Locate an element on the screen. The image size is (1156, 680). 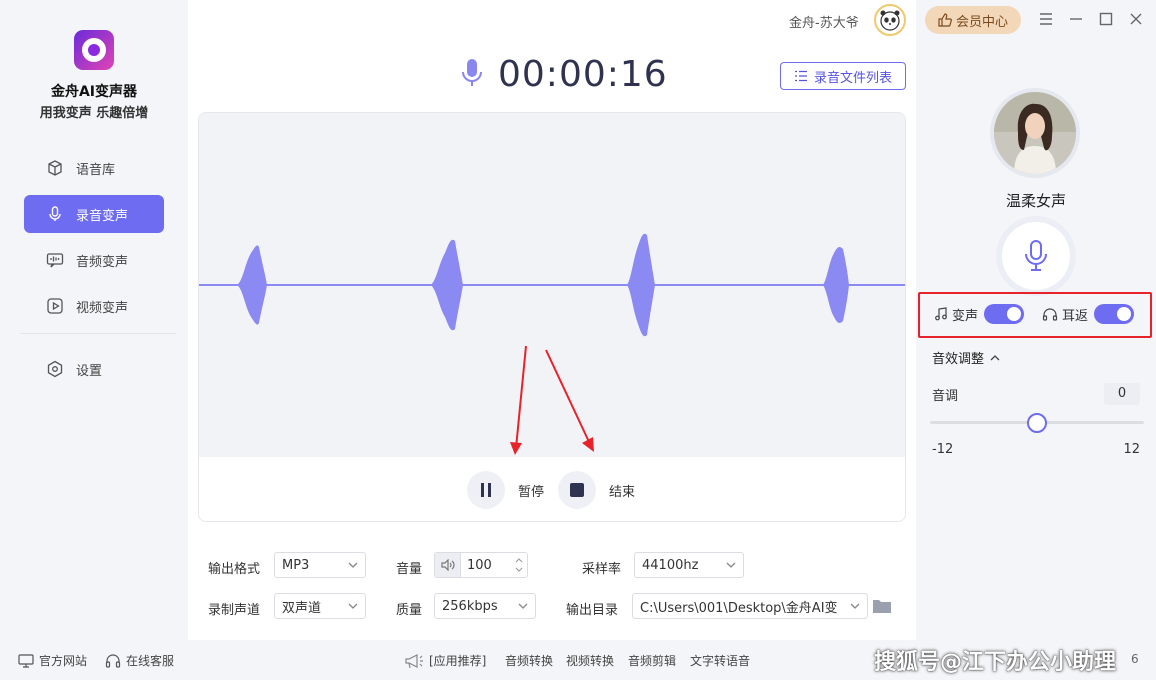
channel-value: 双声道 is located at coordinates (302, 608).